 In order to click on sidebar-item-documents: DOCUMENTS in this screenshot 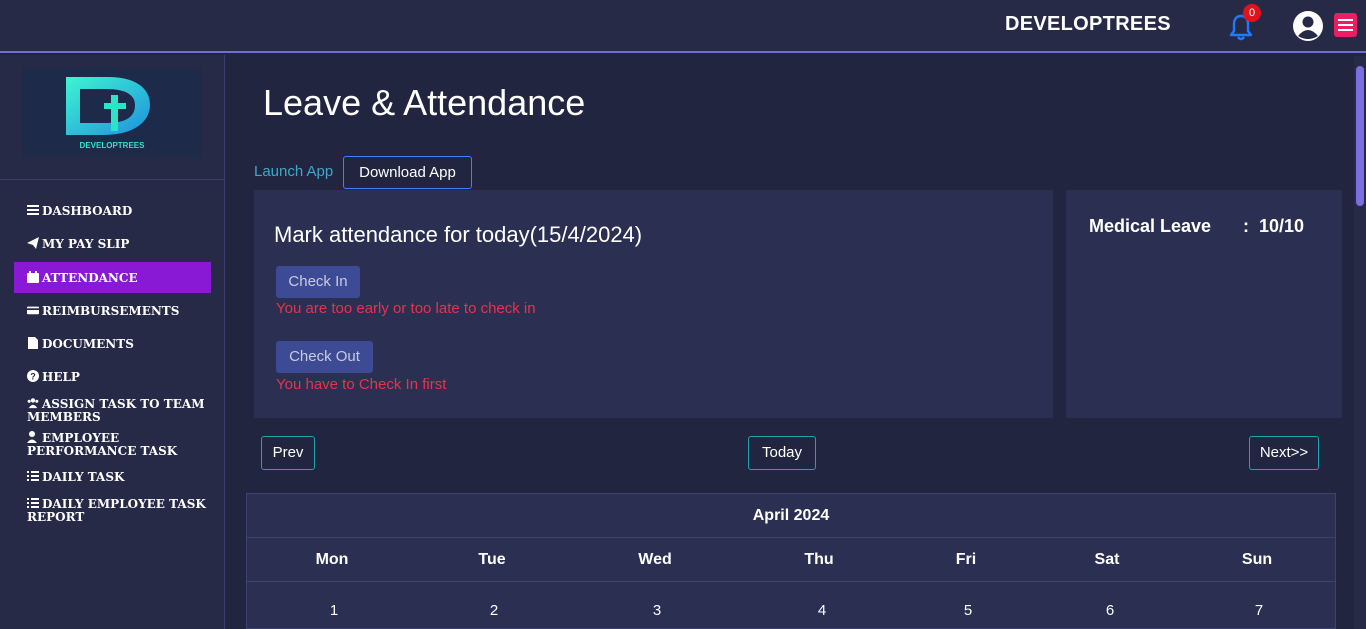, I will do `click(112, 344)`.